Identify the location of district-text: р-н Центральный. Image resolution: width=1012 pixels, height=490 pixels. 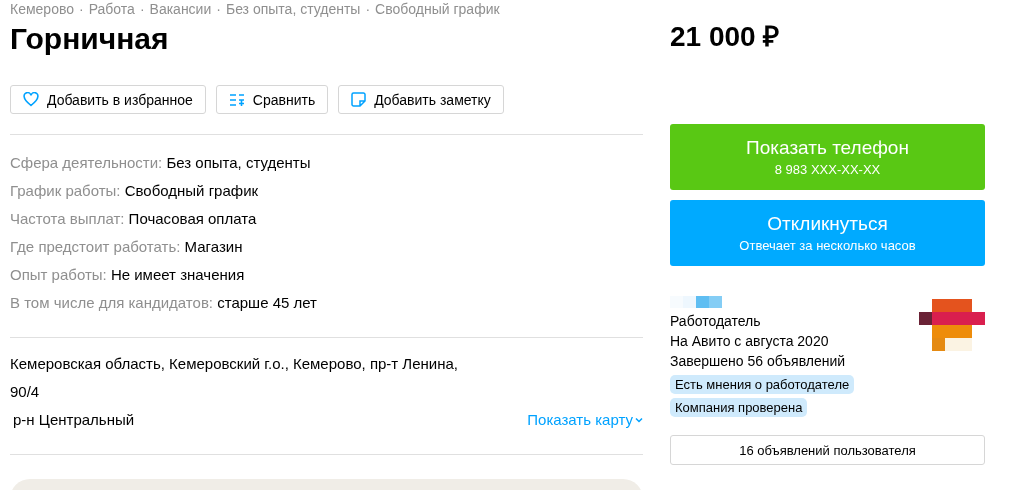
(74, 420).